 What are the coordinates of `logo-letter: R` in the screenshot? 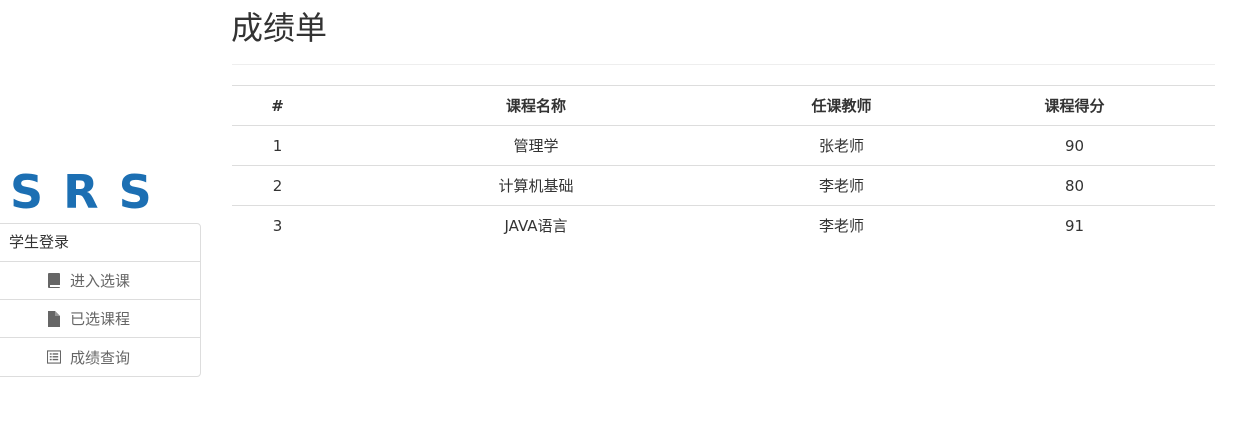 It's located at (81, 192).